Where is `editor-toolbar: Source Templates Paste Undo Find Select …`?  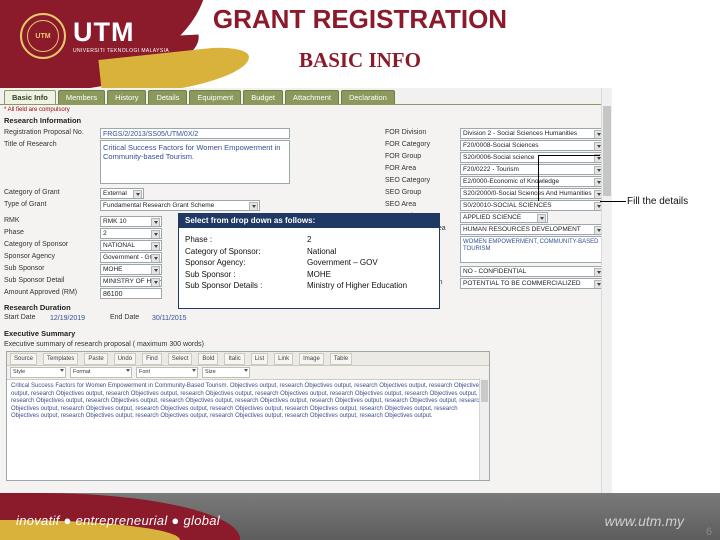
editor-toolbar: Source Templates Paste Undo Find Select … is located at coordinates (248, 359).